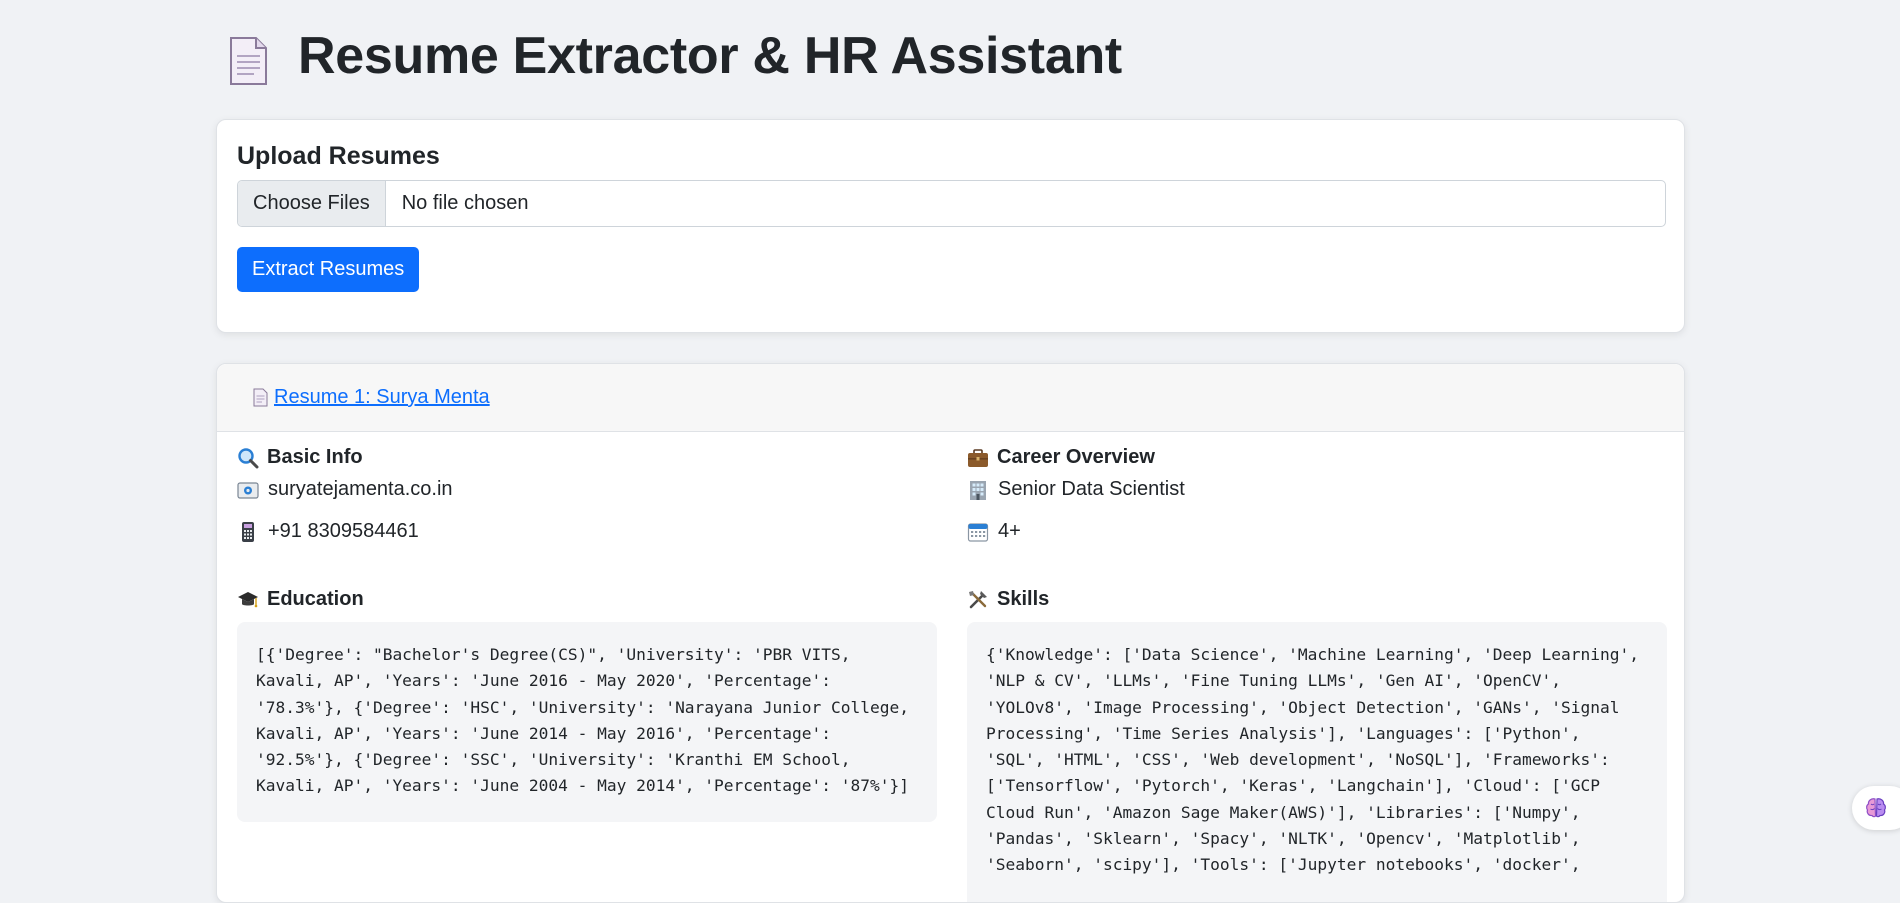  I want to click on phone-icon, so click(248, 531).